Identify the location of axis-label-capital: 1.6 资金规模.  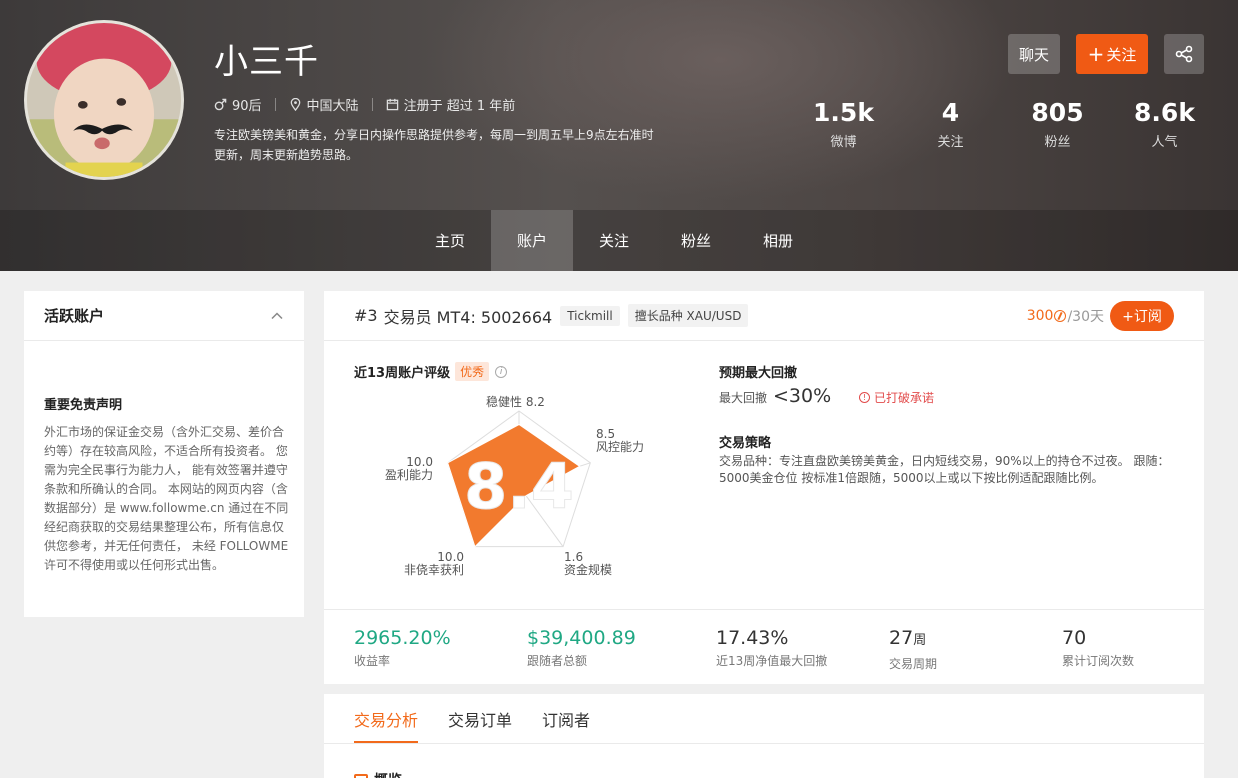
(588, 563).